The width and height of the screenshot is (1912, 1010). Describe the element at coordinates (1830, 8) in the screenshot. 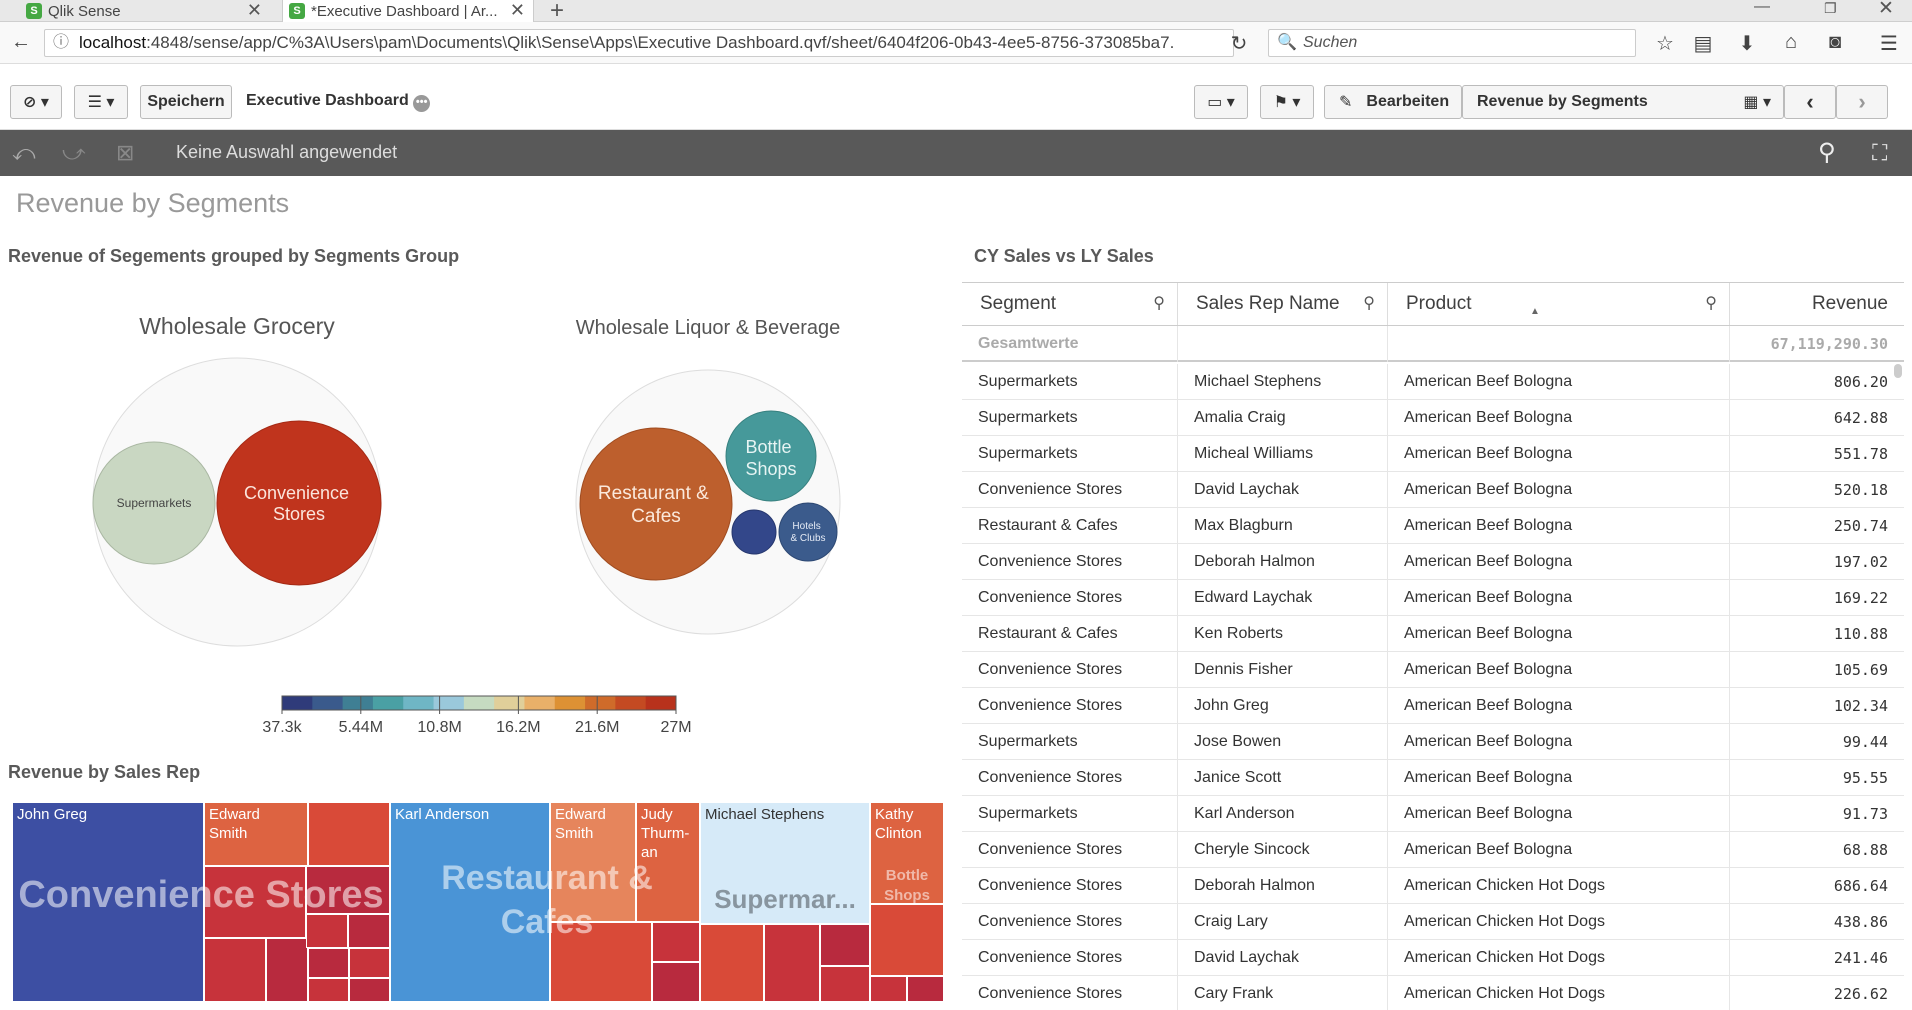

I see `restore-icon: ❐` at that location.